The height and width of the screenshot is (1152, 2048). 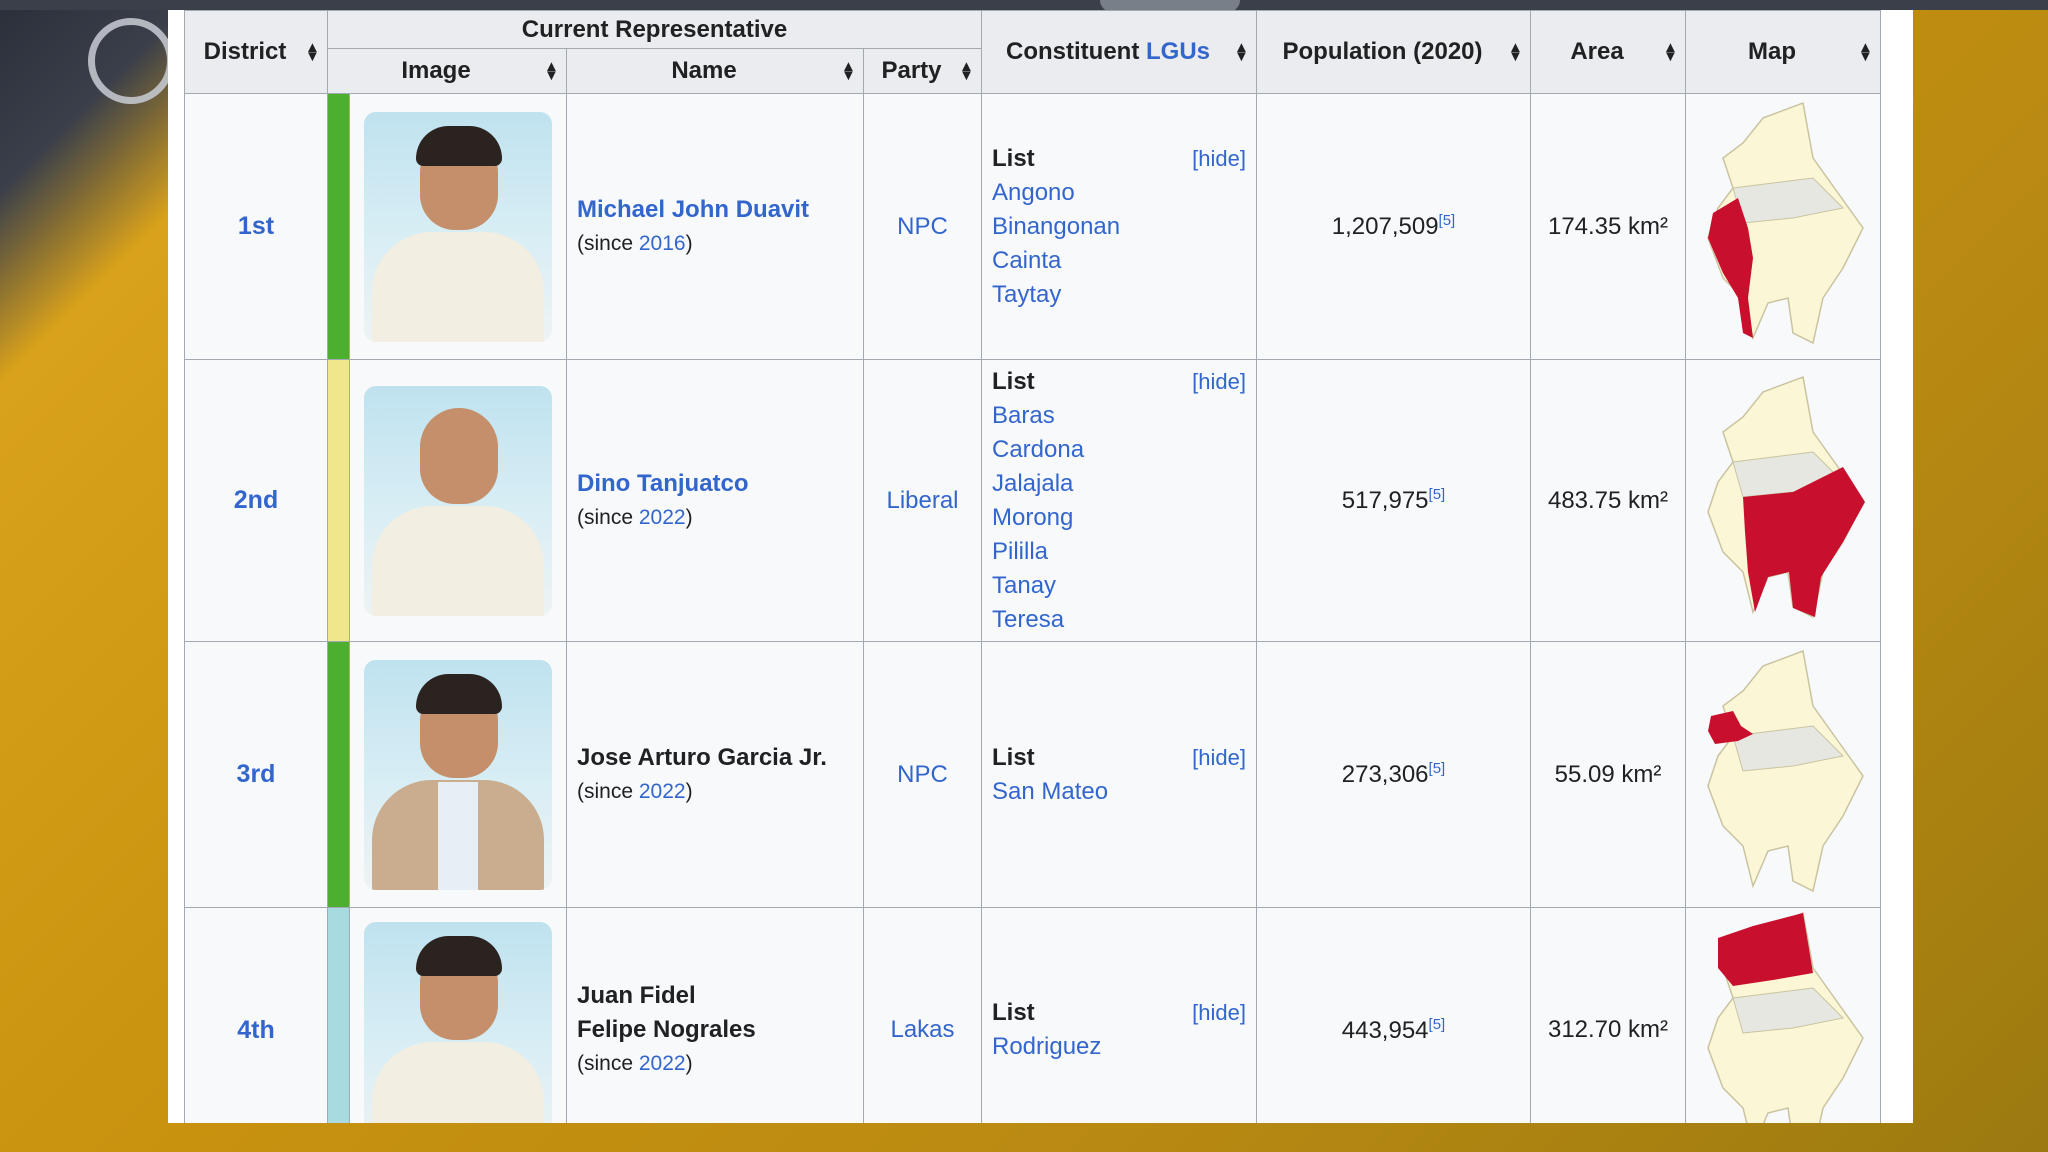 What do you see at coordinates (1119, 416) in the screenshot?
I see `lgu-link: Baras` at bounding box center [1119, 416].